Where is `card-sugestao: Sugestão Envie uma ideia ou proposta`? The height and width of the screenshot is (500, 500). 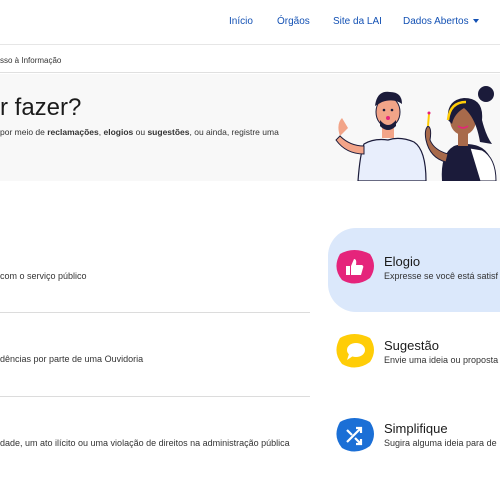
card-sugestao: Sugestão Envie uma ideia ou proposta is located at coordinates (414, 360).